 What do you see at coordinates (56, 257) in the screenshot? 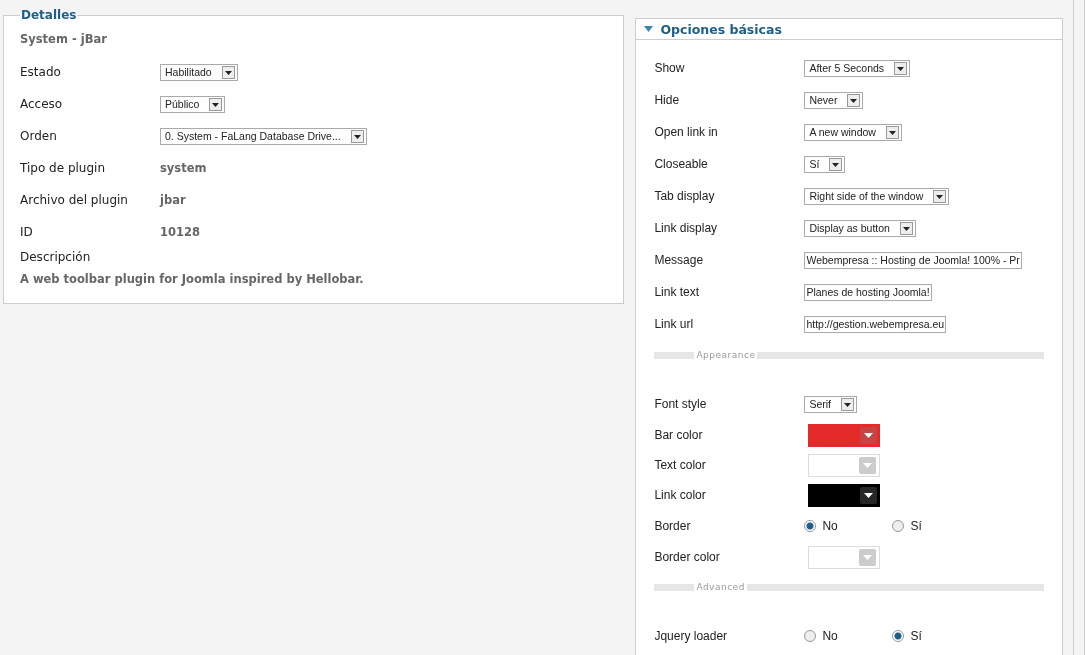
I see `field-label: Descripción` at bounding box center [56, 257].